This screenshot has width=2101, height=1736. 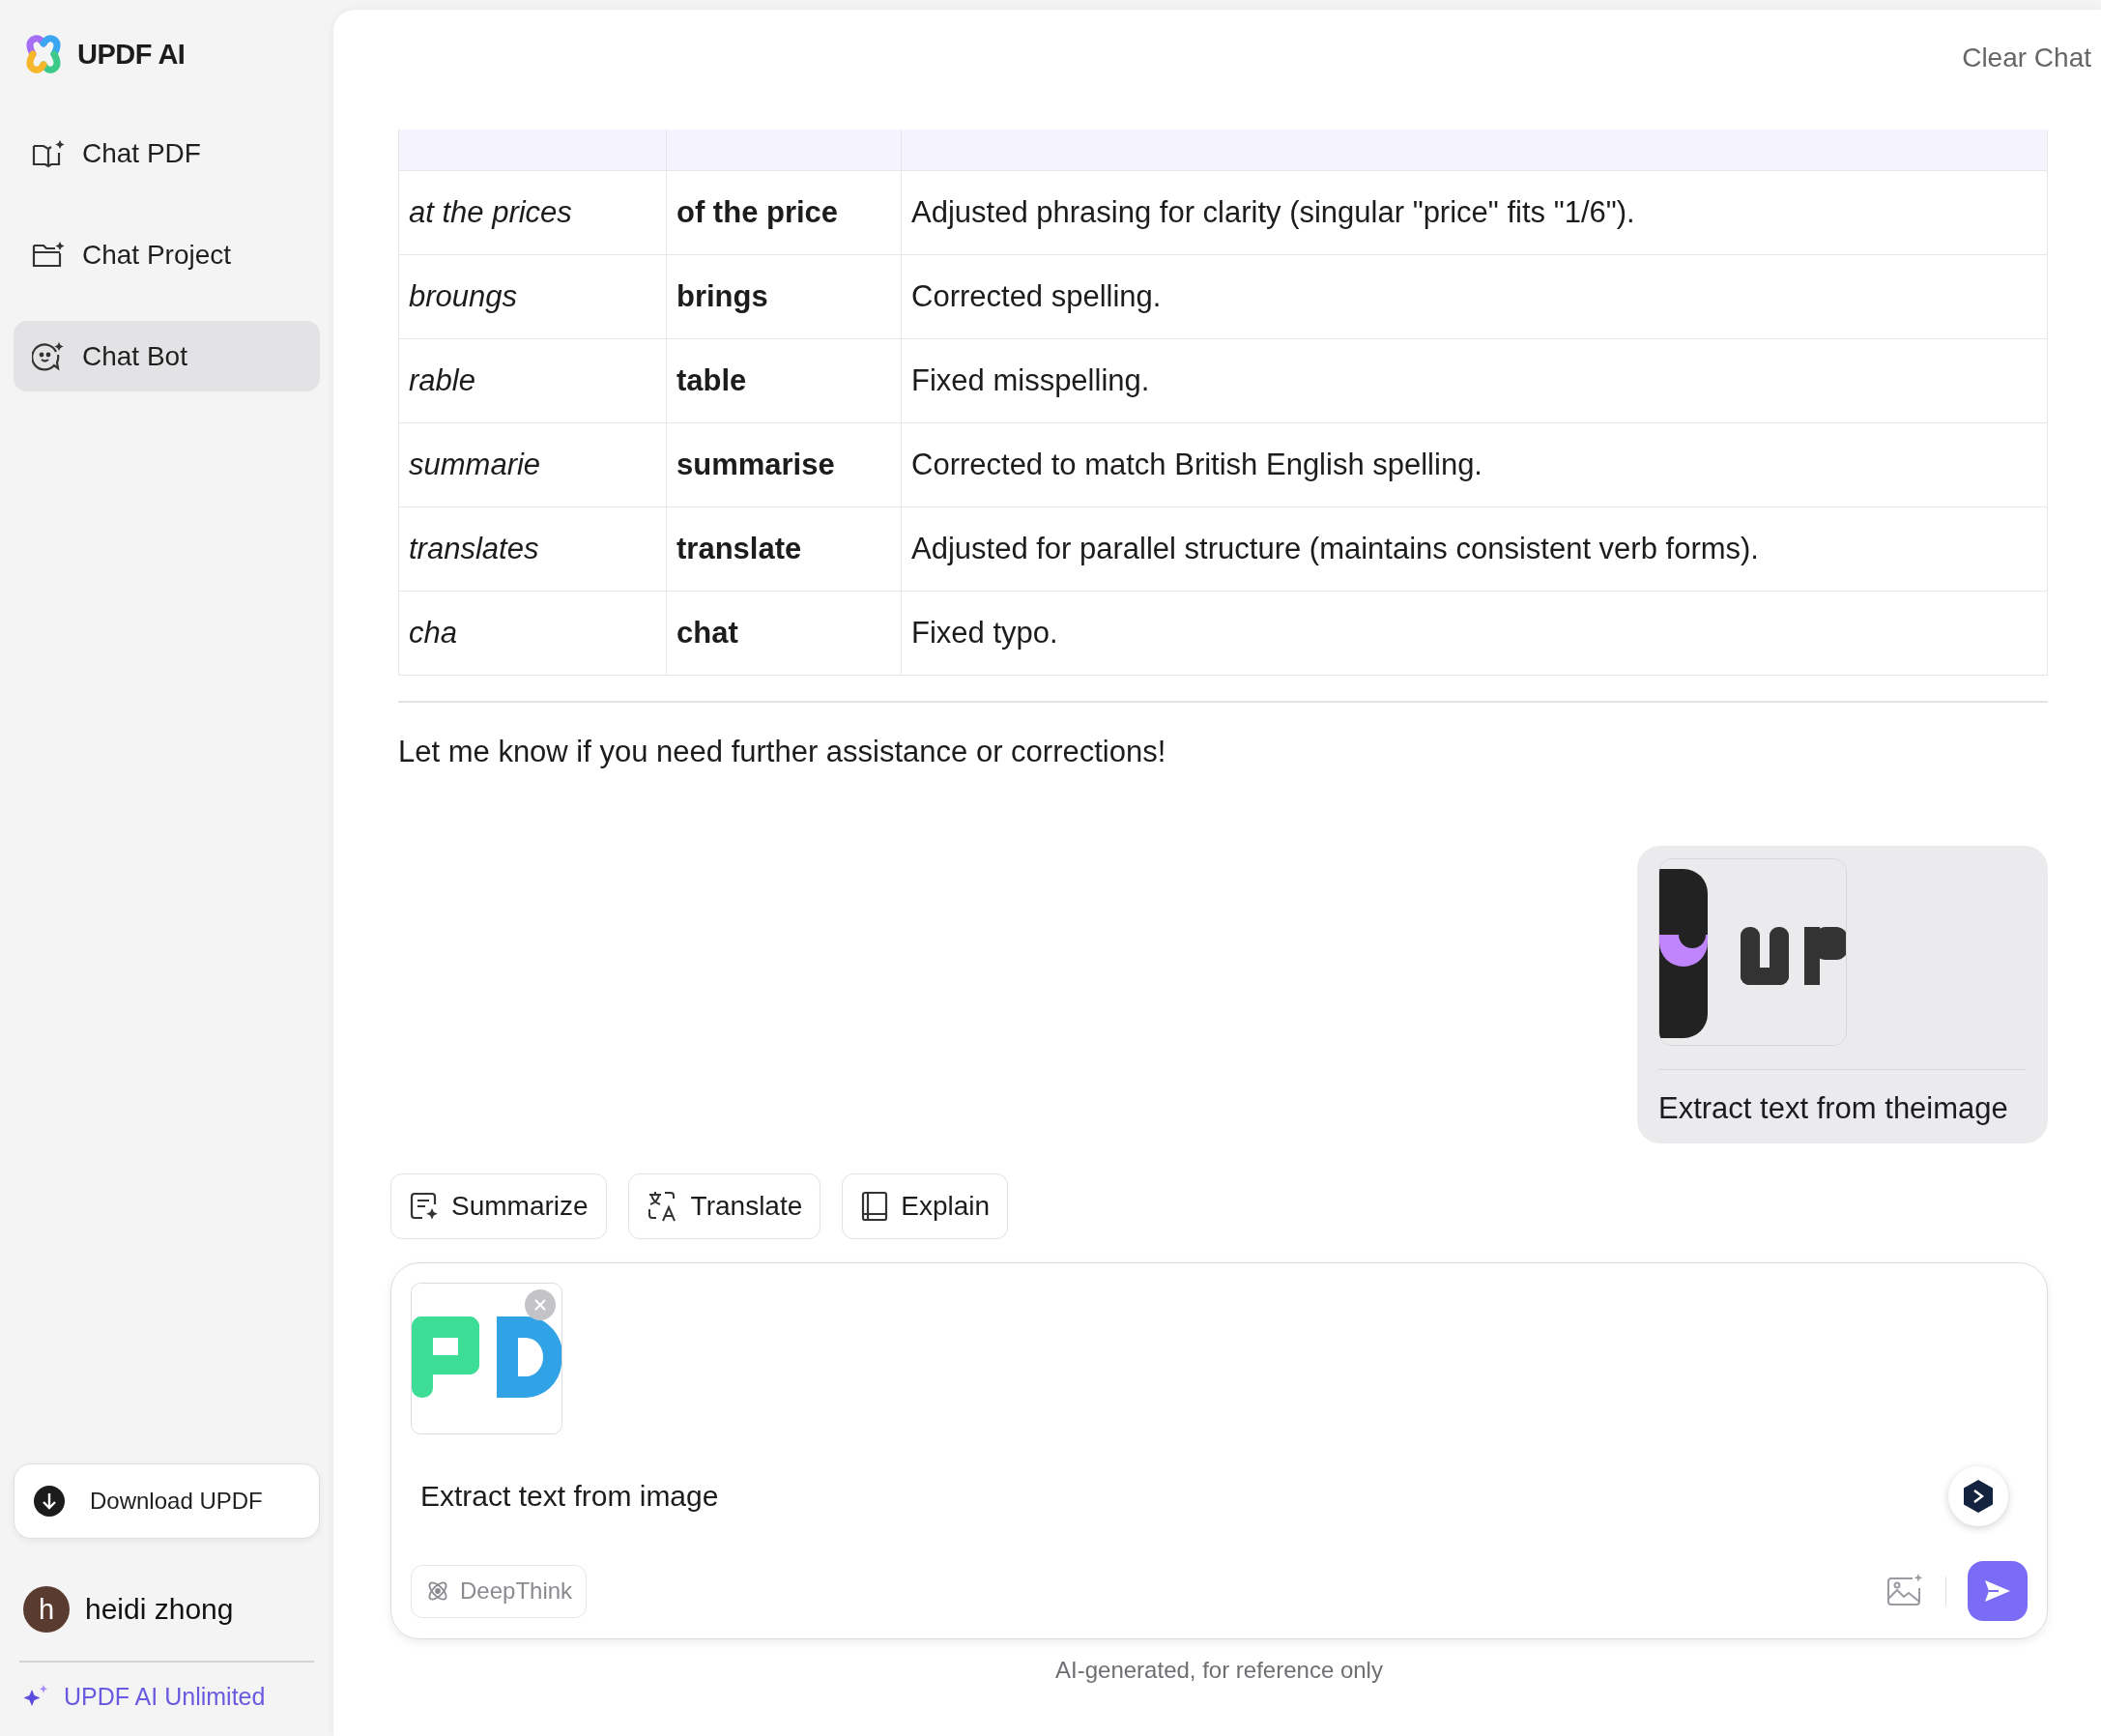 What do you see at coordinates (167, 254) in the screenshot?
I see `nav-item: Chat Project` at bounding box center [167, 254].